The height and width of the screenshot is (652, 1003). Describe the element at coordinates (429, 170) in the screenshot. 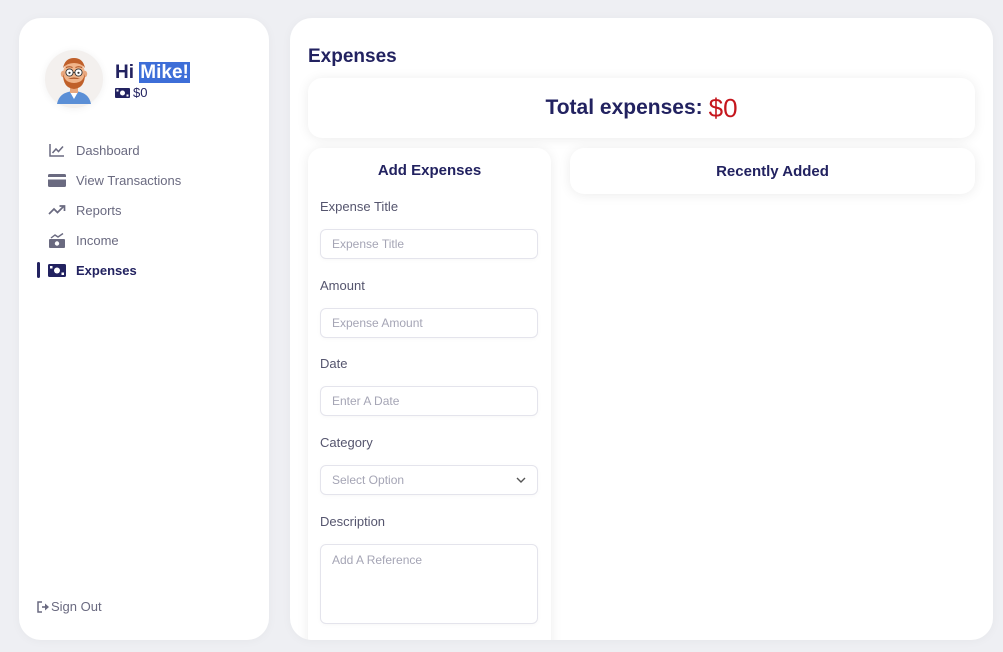

I see `form-title: Add Expenses` at that location.